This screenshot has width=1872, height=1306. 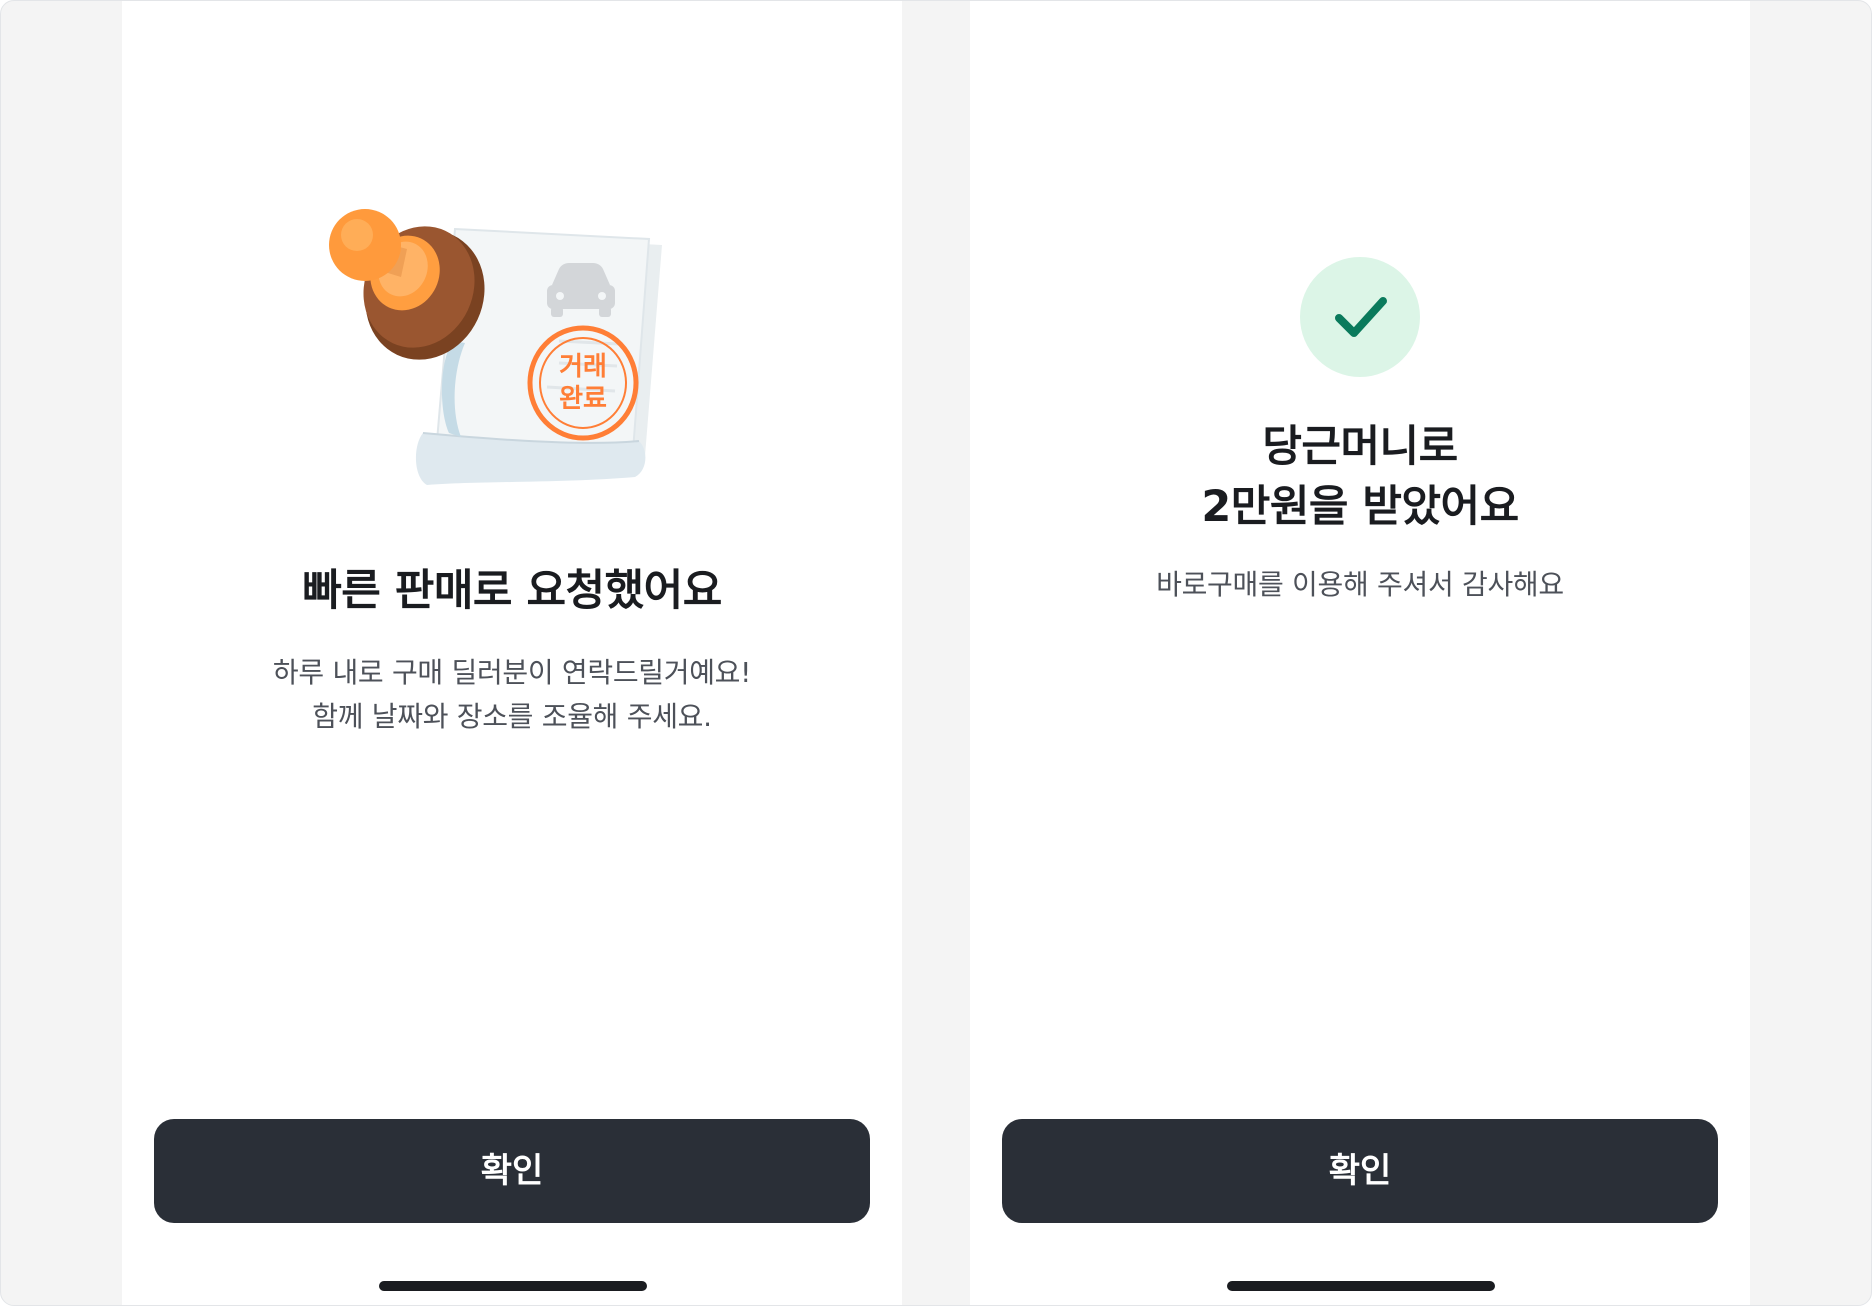 I want to click on page-title: 빠른 판매로 요청했어요, so click(x=512, y=591).